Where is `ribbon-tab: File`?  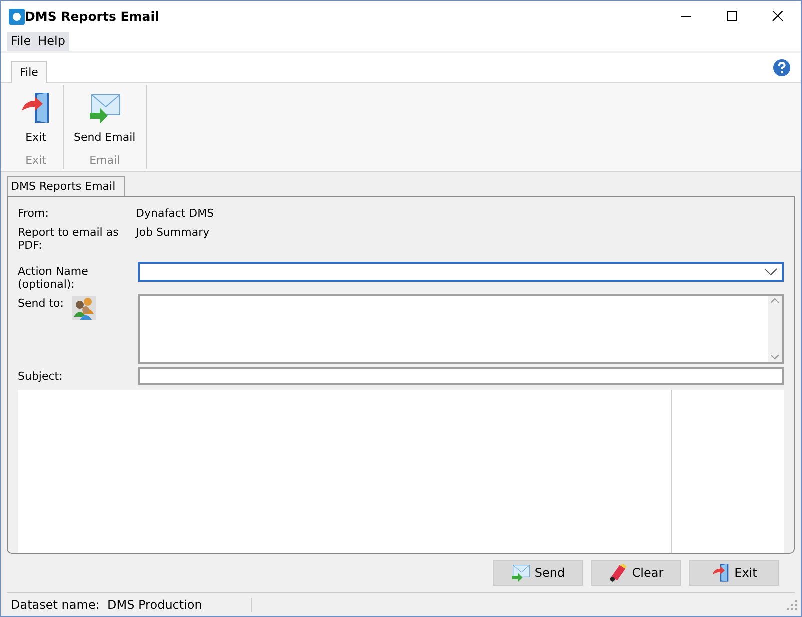
ribbon-tab: File is located at coordinates (29, 71).